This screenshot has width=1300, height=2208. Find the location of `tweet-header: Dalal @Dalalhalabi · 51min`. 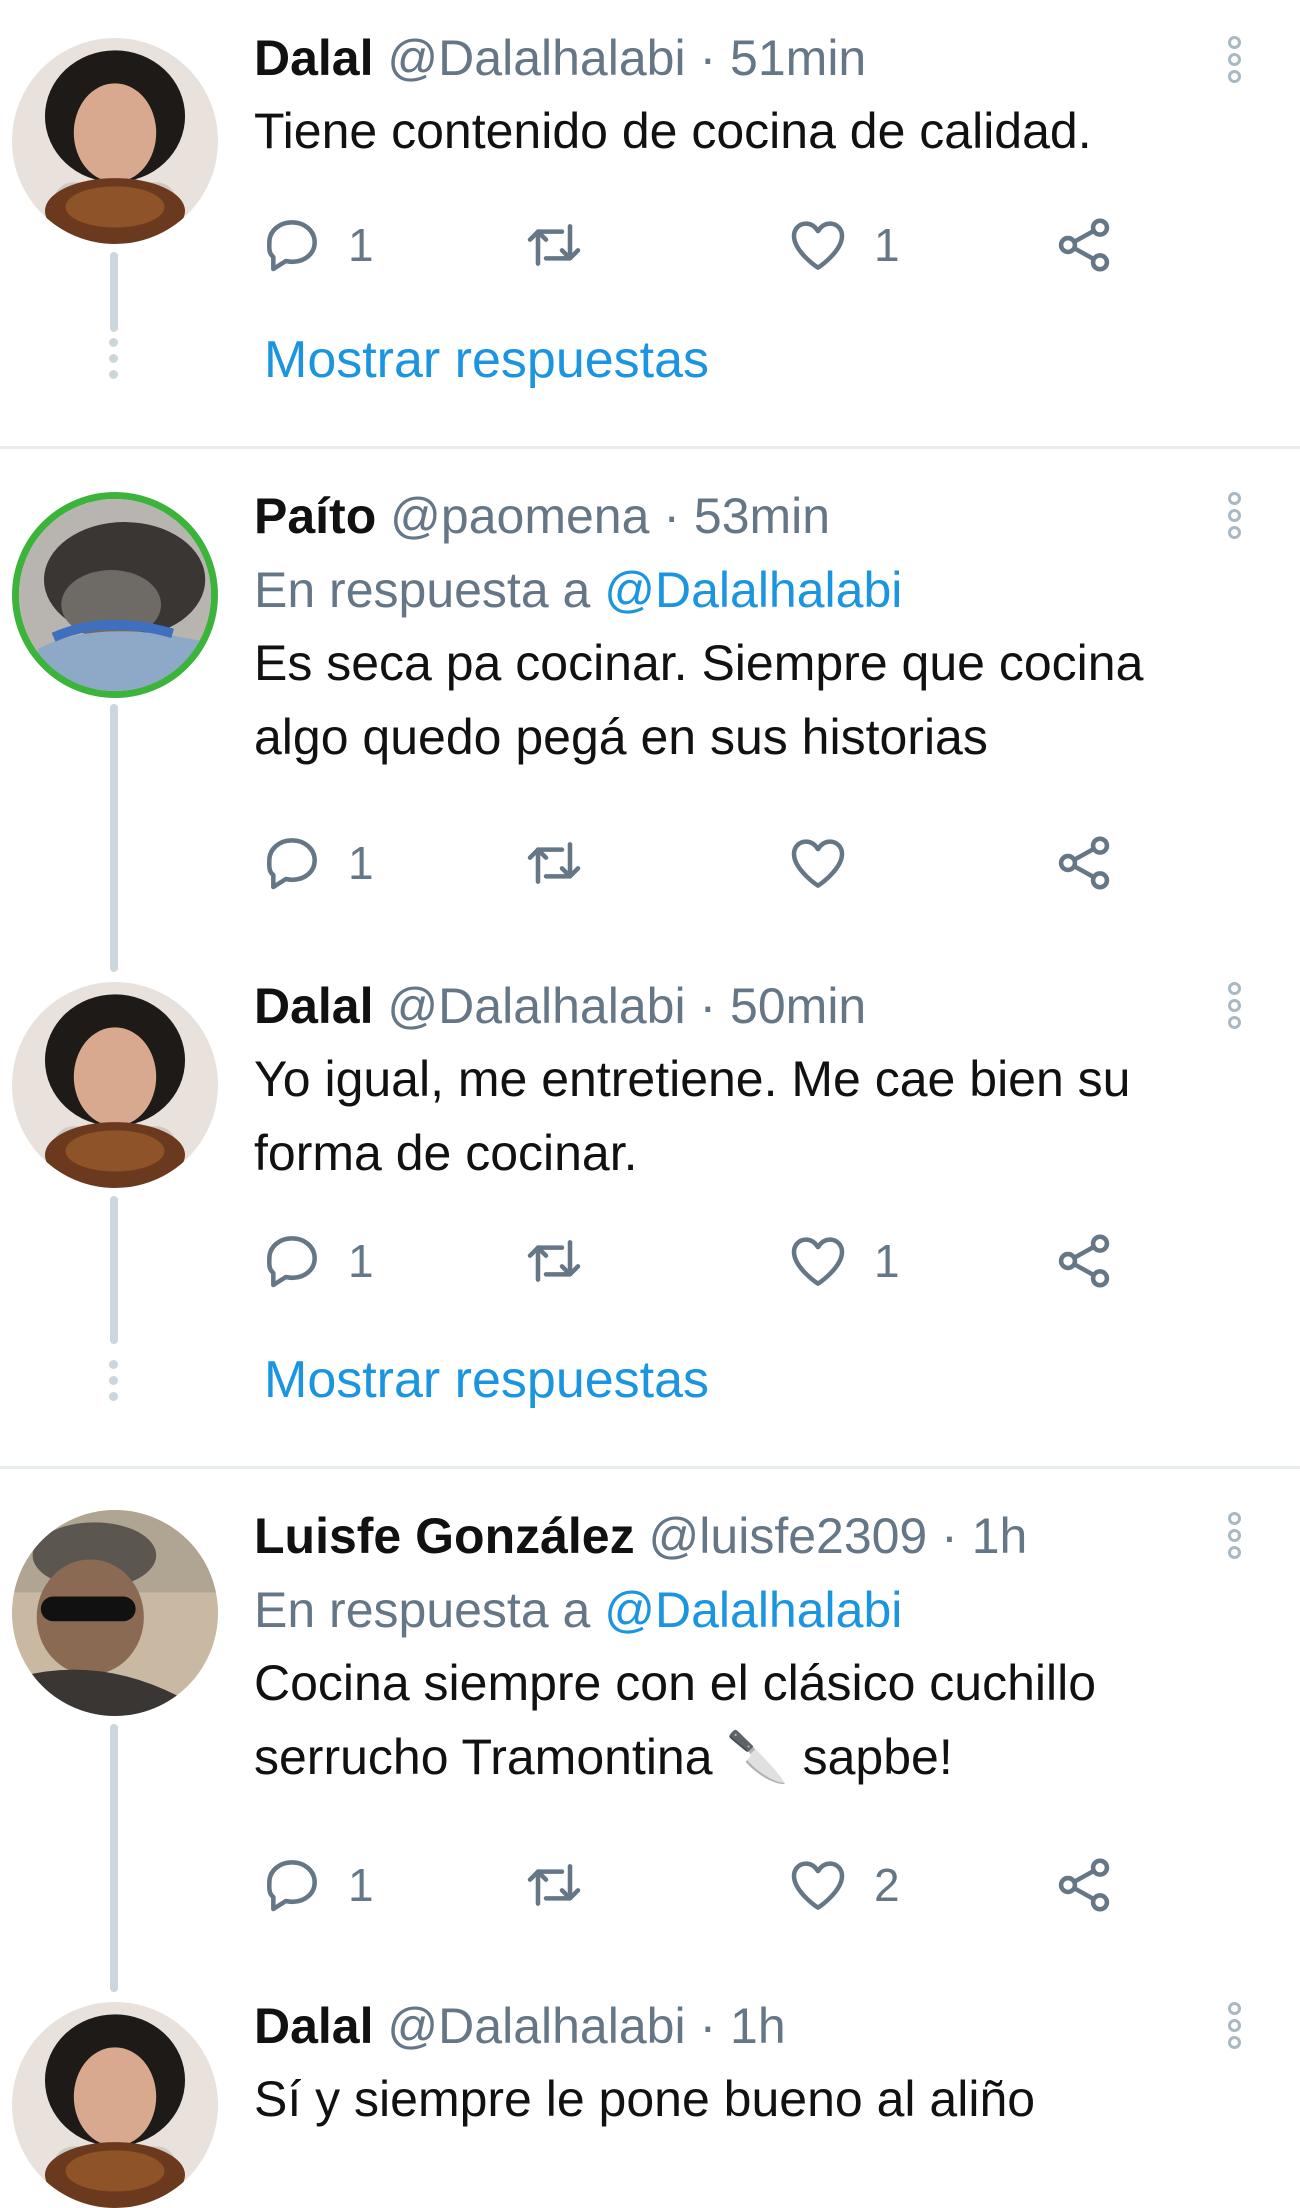

tweet-header: Dalal @Dalalhalabi · 51min is located at coordinates (744, 58).